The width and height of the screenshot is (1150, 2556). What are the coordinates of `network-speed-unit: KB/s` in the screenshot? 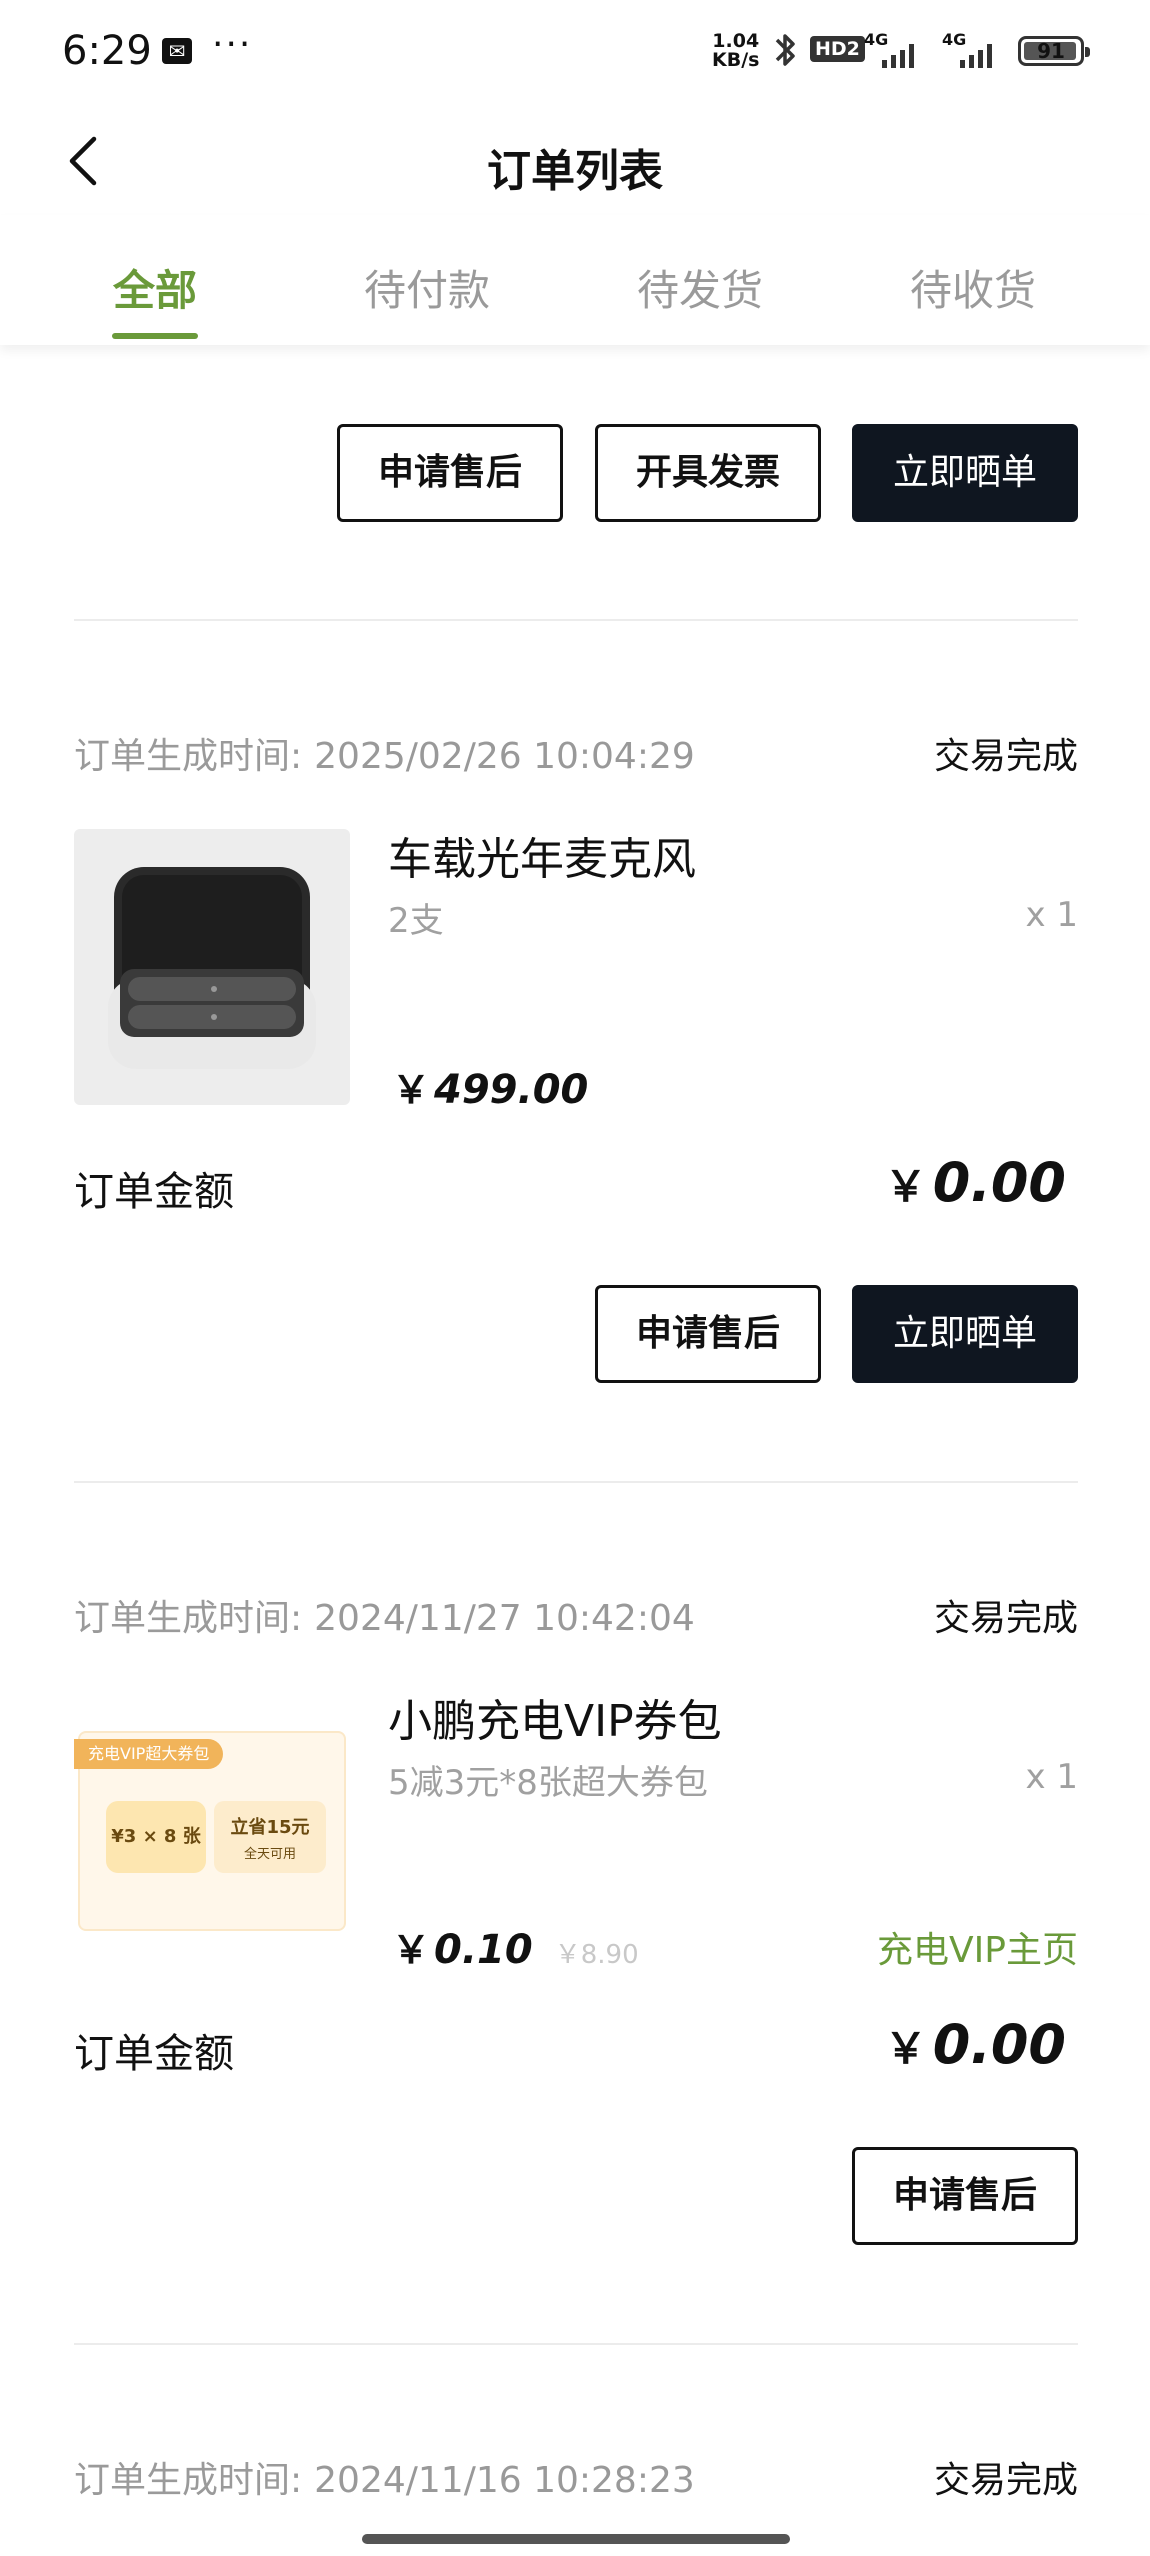 It's located at (736, 60).